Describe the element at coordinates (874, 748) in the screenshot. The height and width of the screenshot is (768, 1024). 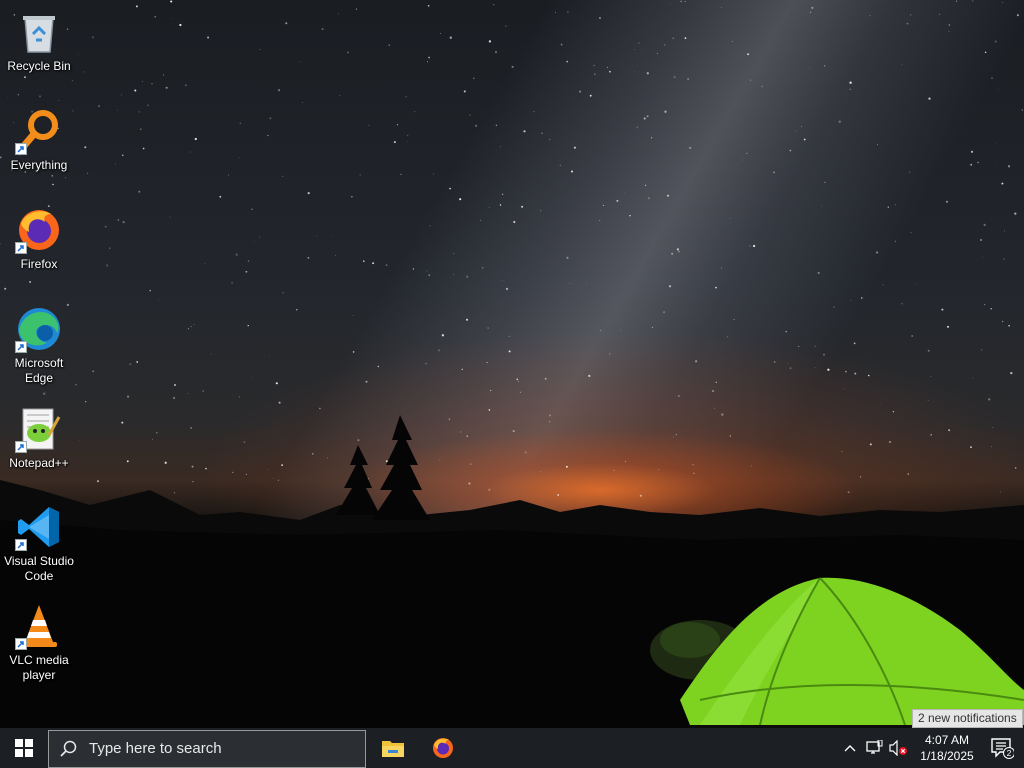
I see `network-icon` at that location.